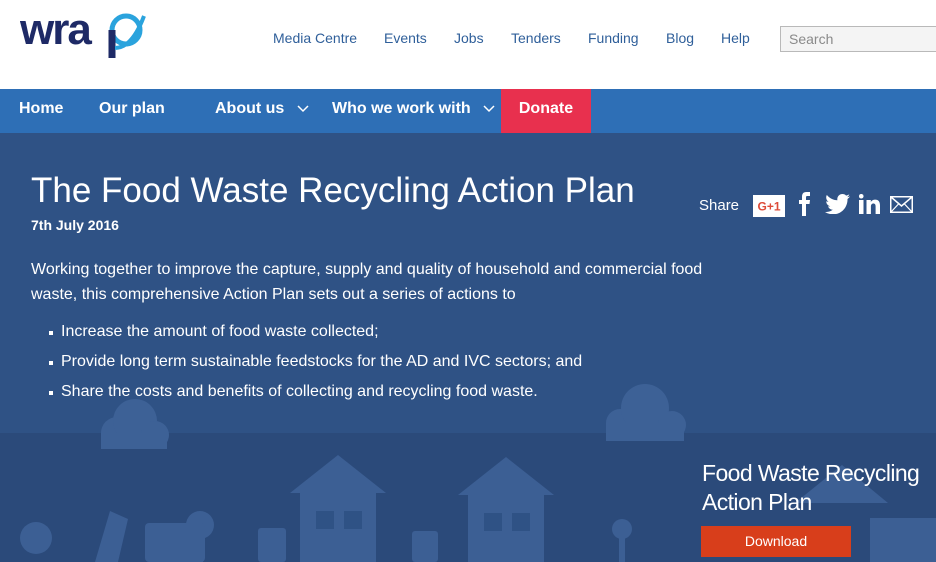 Image resolution: width=936 pixels, height=562 pixels. I want to click on download-button: Download, so click(776, 541).